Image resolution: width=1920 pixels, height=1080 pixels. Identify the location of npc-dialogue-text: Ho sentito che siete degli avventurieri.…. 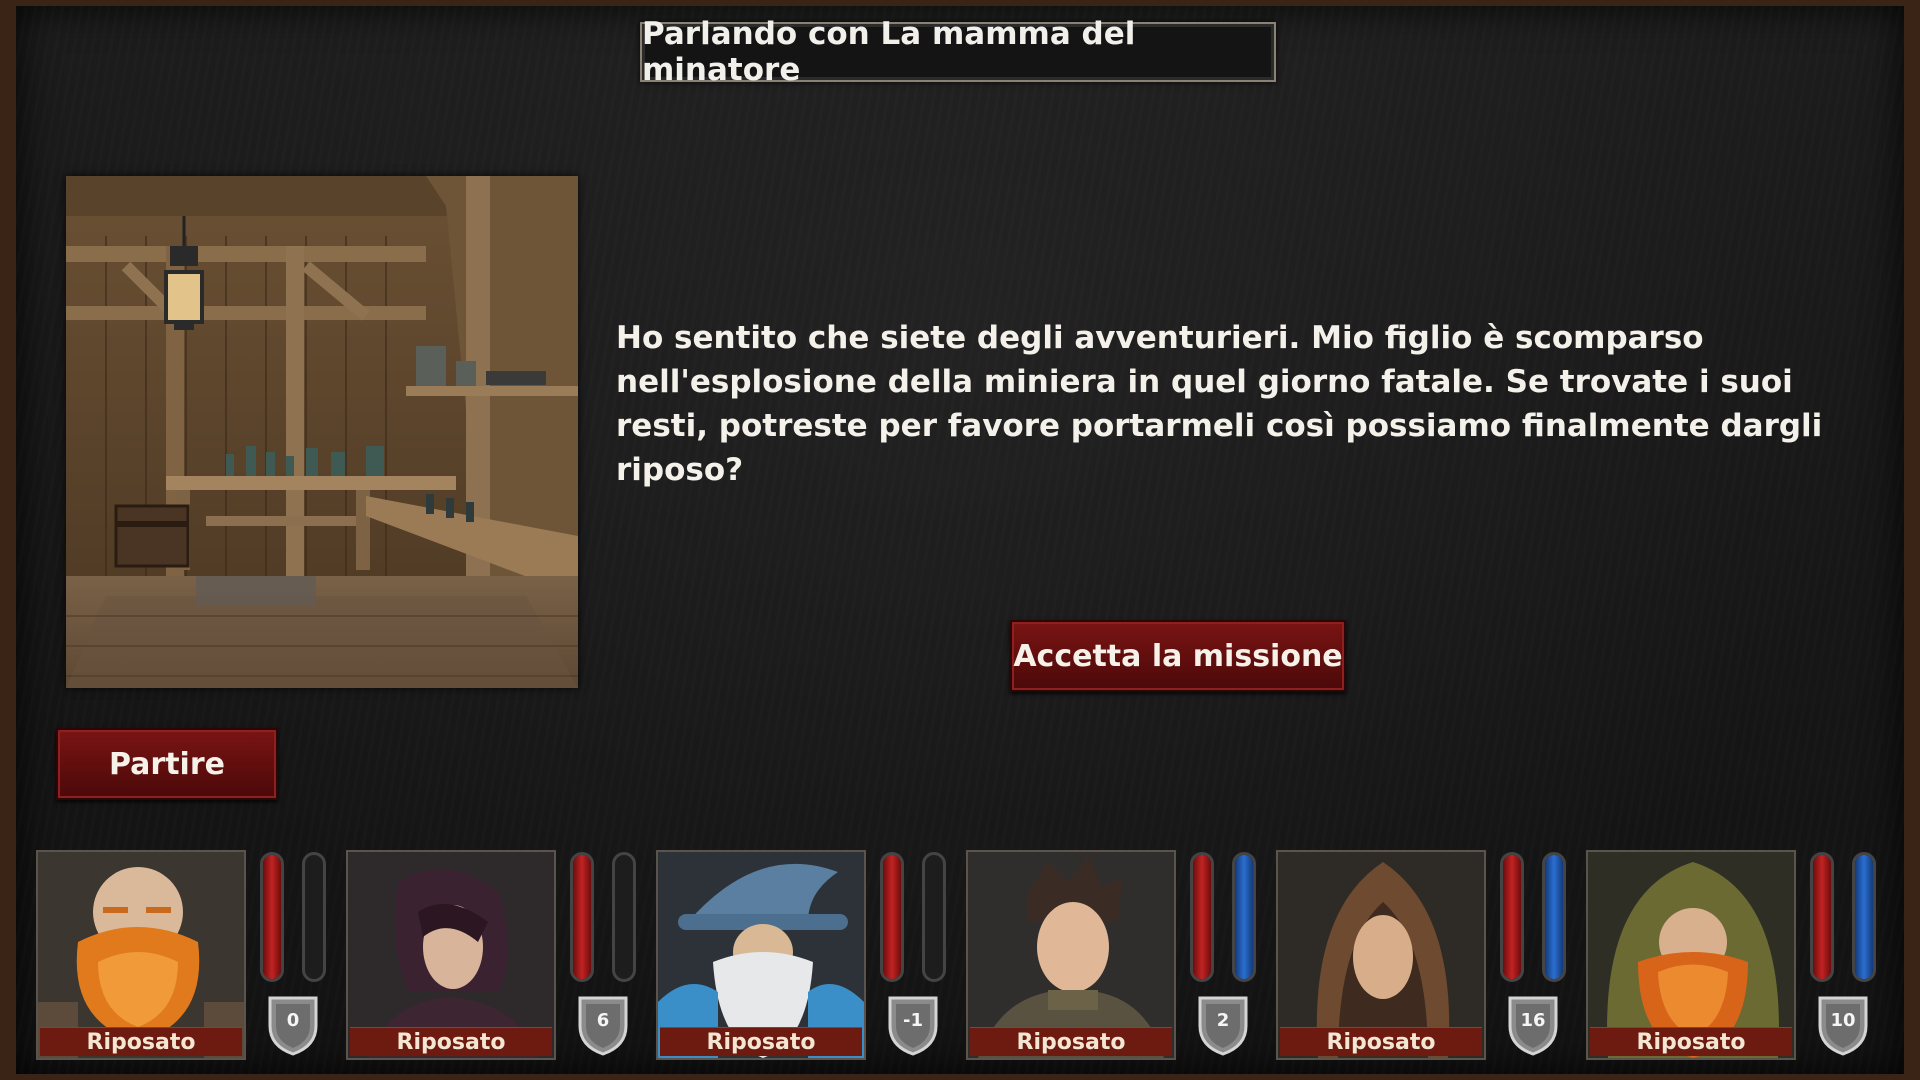
(1219, 404).